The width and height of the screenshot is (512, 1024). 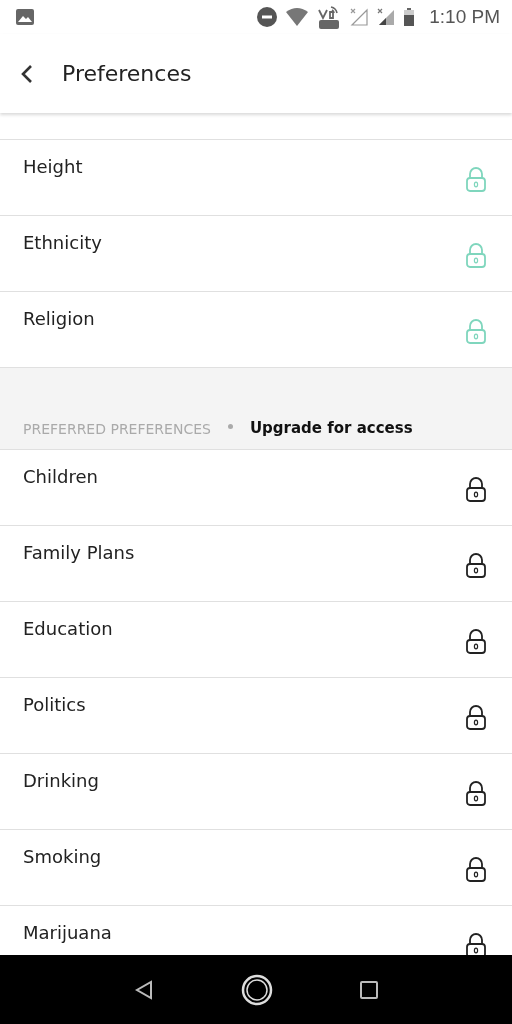 What do you see at coordinates (297, 17) in the screenshot?
I see `wifi-icon` at bounding box center [297, 17].